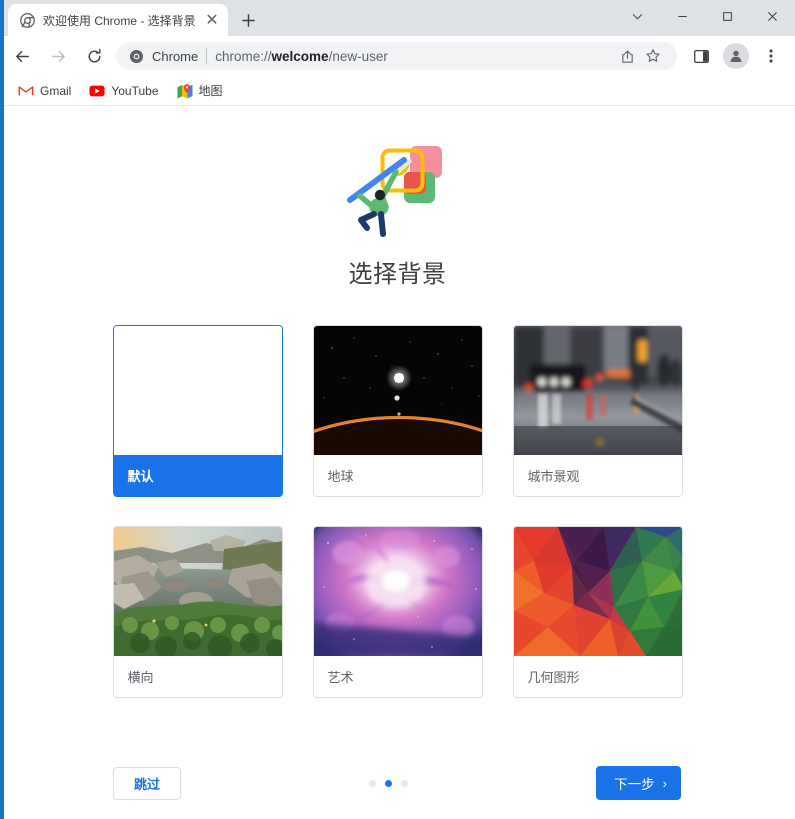 Image resolution: width=795 pixels, height=819 pixels. I want to click on omnibox-url-text: chrome://welcome/new-user, so click(409, 56).